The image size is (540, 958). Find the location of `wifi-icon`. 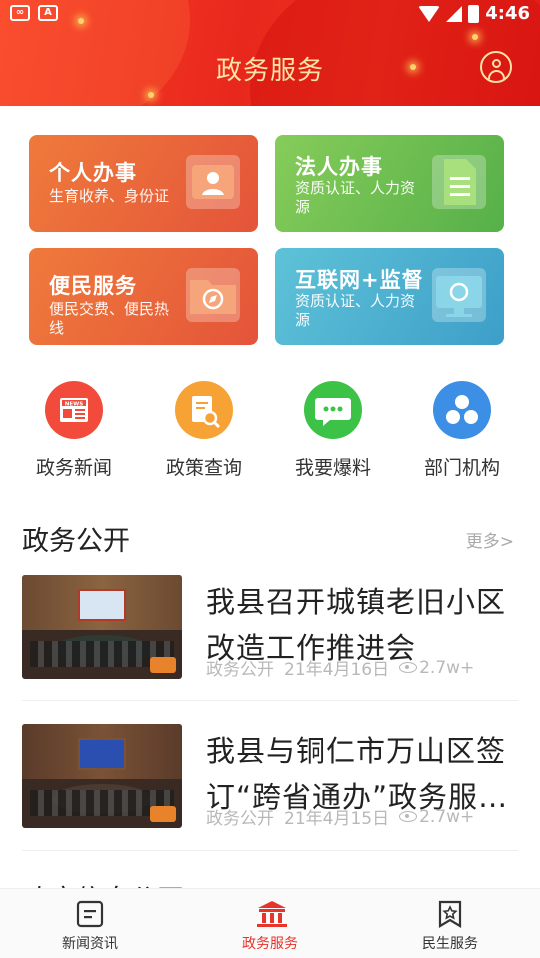

wifi-icon is located at coordinates (429, 13).